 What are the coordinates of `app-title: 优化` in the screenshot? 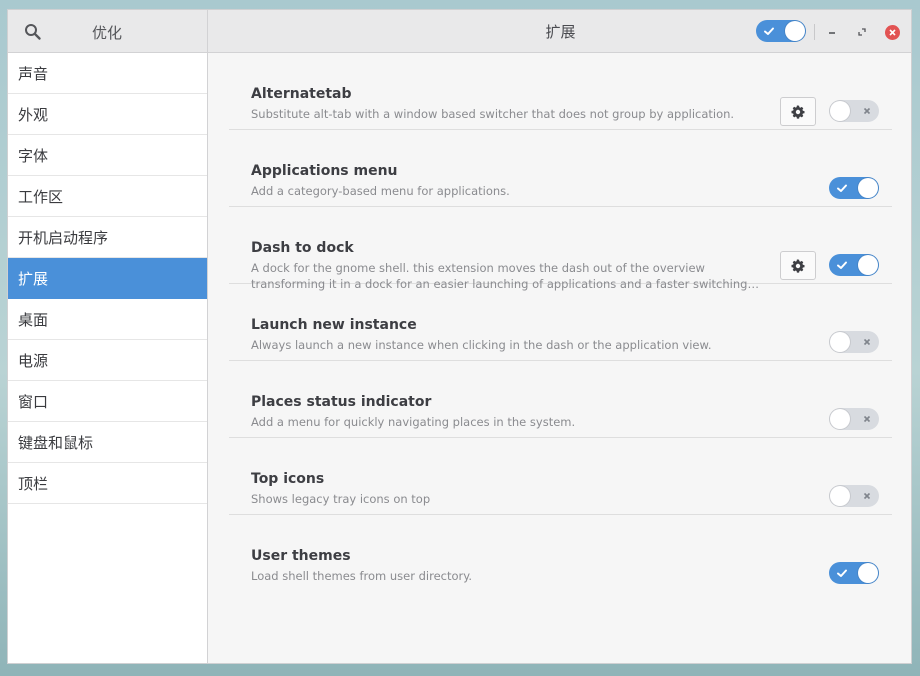 It's located at (107, 33).